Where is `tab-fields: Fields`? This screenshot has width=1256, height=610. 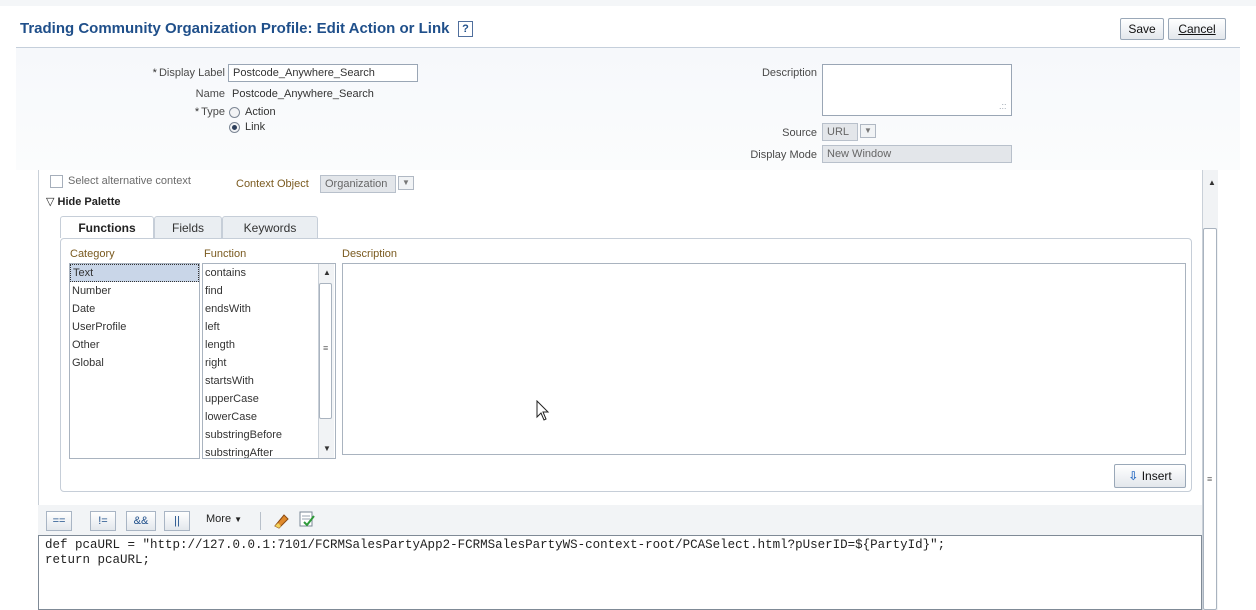 tab-fields: Fields is located at coordinates (188, 227).